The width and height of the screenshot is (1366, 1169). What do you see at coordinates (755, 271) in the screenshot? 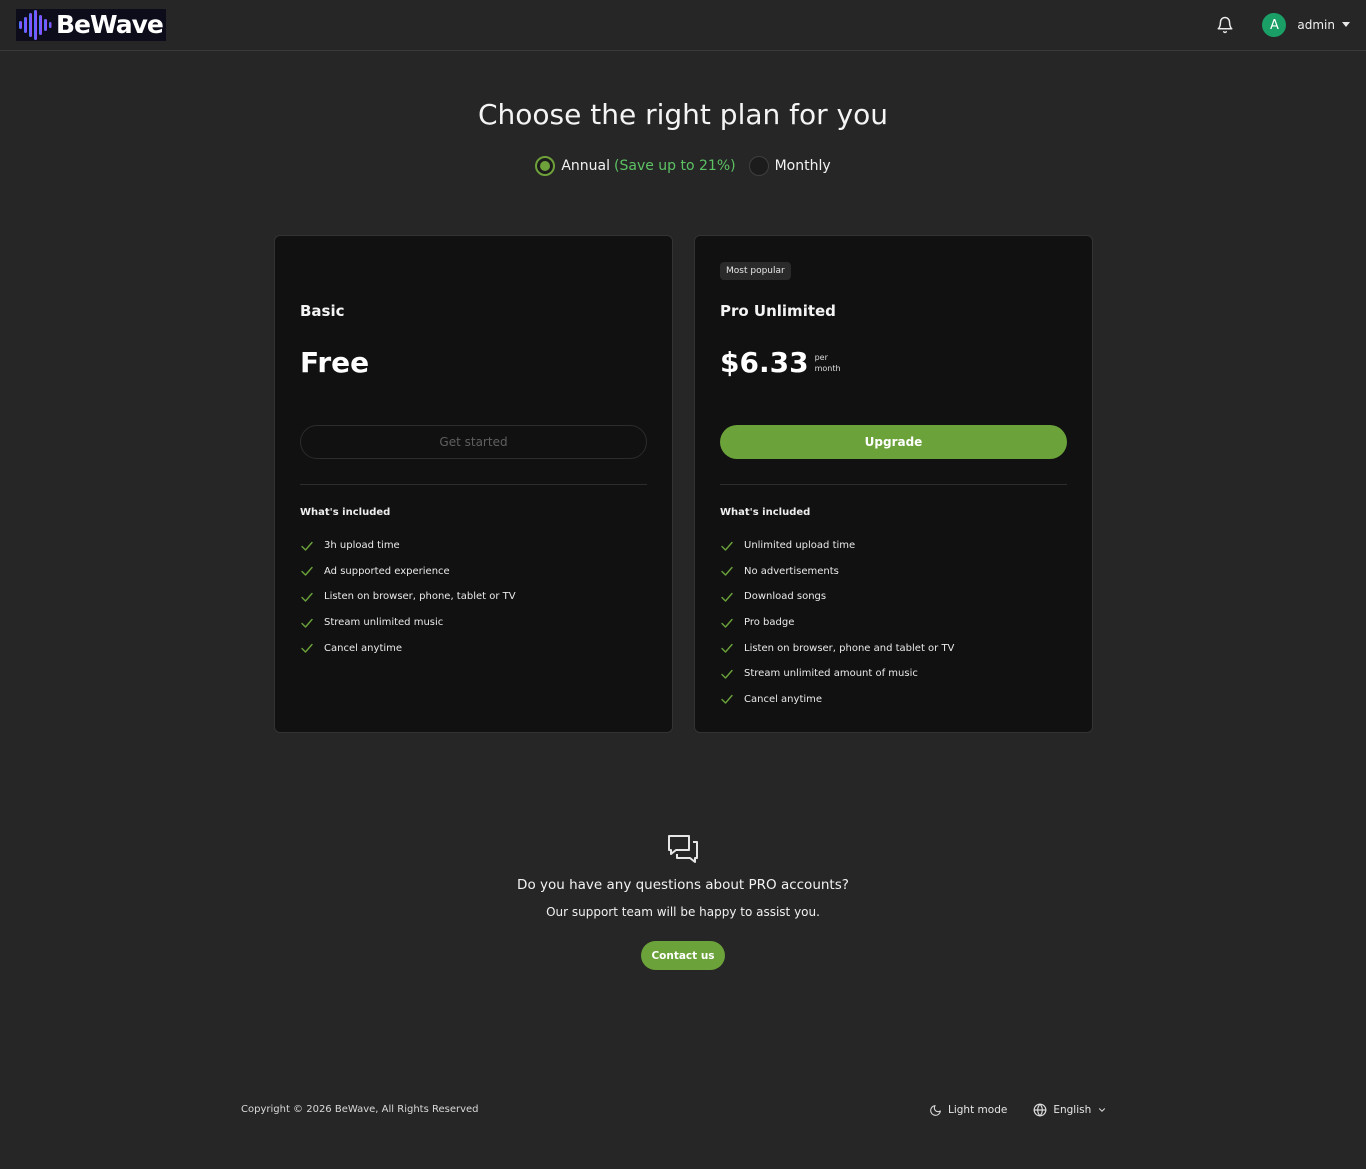
I see `most-popular-badge: Most popular` at bounding box center [755, 271].